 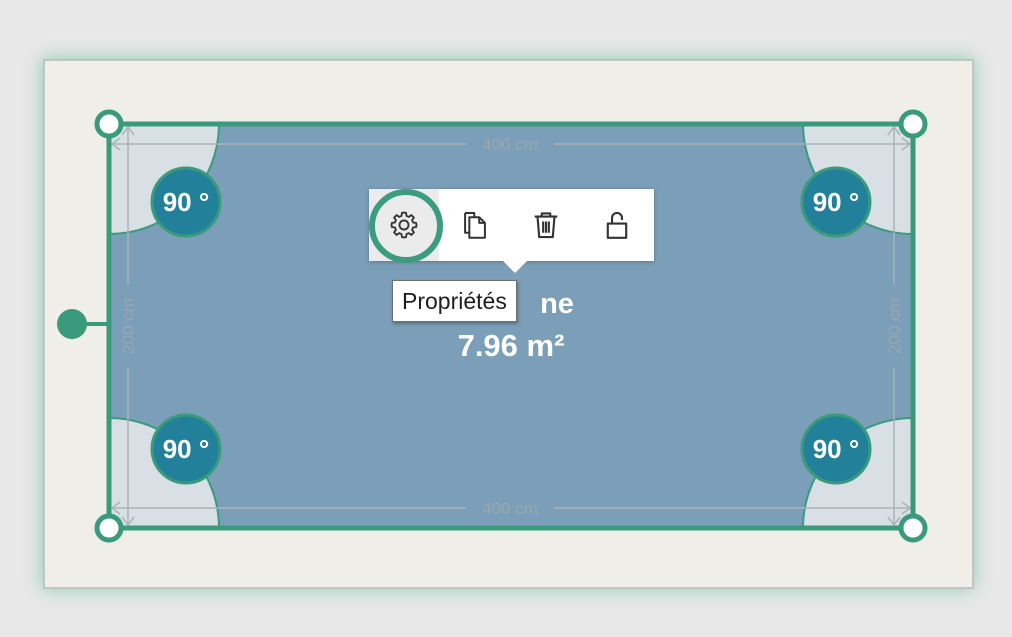 I want to click on angle-badge-bottom-right: 90 °, so click(x=836, y=449).